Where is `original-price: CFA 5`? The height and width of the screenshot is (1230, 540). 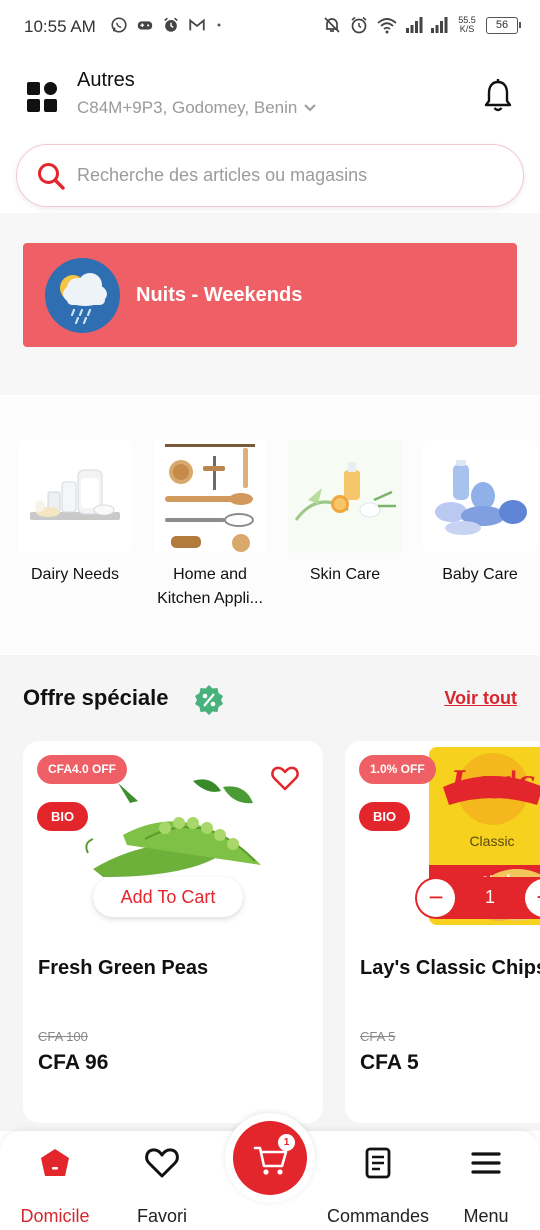 original-price: CFA 5 is located at coordinates (378, 1036).